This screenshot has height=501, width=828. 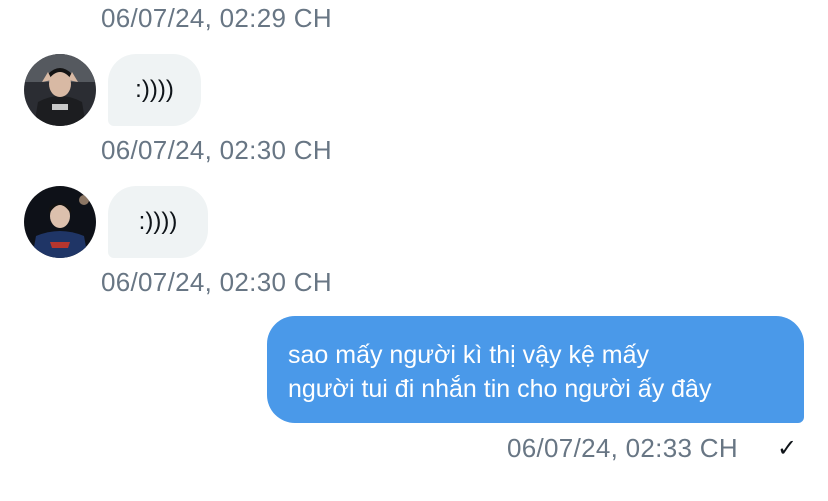 I want to click on message-line: người tui đi nhắn tin cho người ấy đây, so click(x=500, y=389).